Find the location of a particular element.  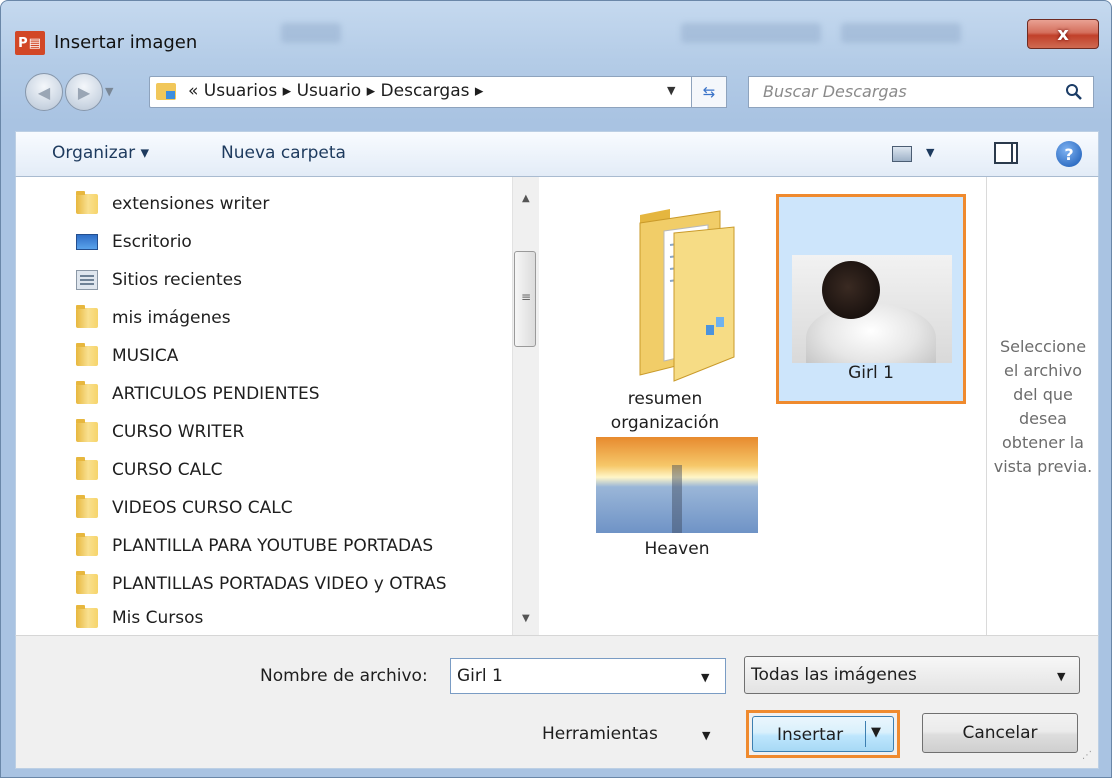

nav-item-mis-imagenes: mis imágenes is located at coordinates (153, 318).